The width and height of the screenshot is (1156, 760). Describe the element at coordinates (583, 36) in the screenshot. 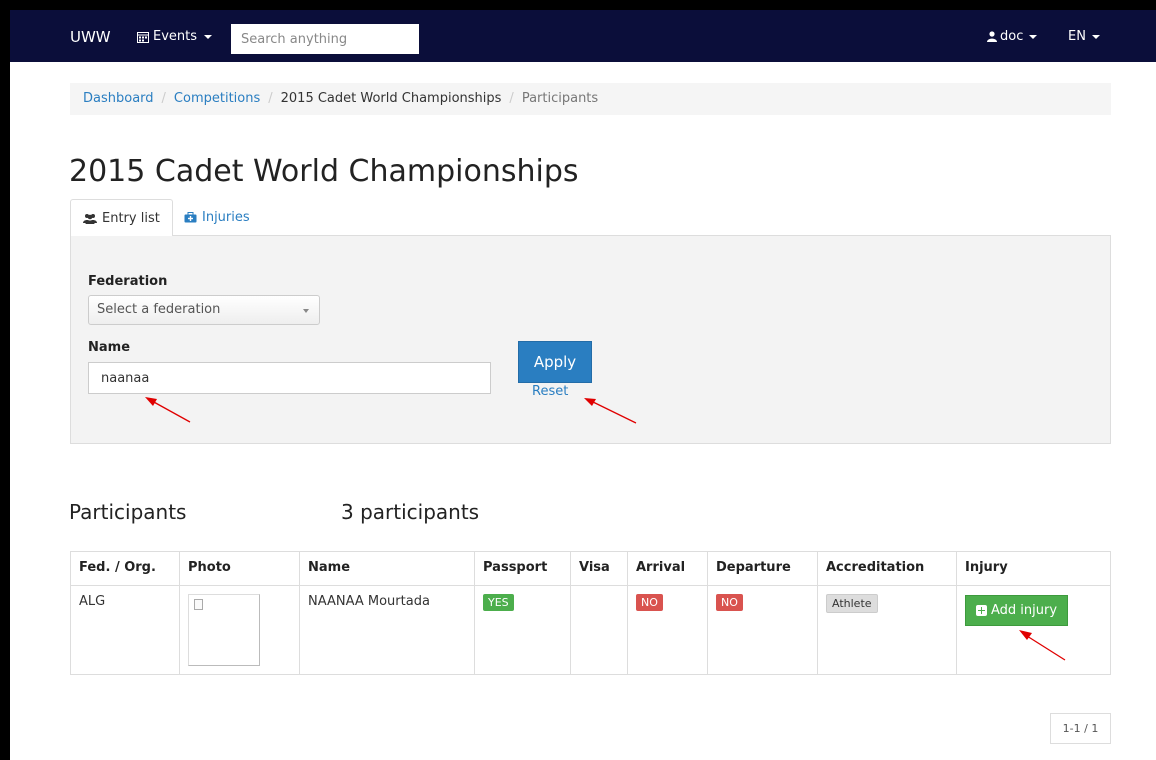

I see `top-navbar: UWW Events doc EN` at that location.